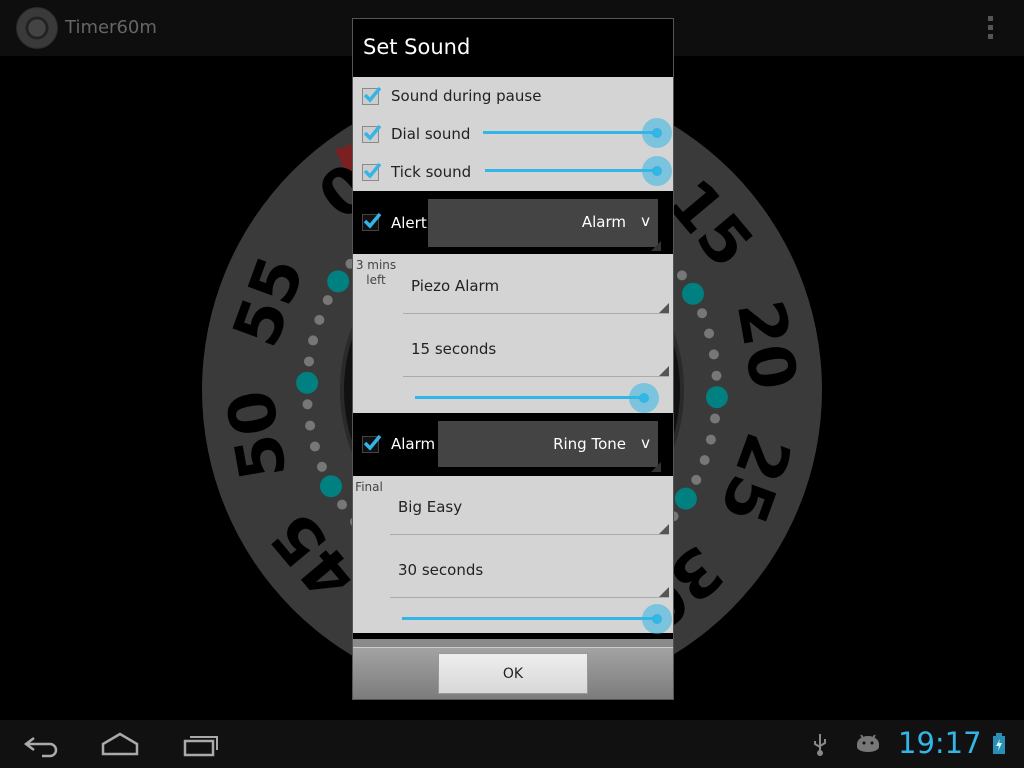 Image resolution: width=1024 pixels, height=768 pixels. I want to click on alert-duration-dropdown: 15 seconds, so click(453, 349).